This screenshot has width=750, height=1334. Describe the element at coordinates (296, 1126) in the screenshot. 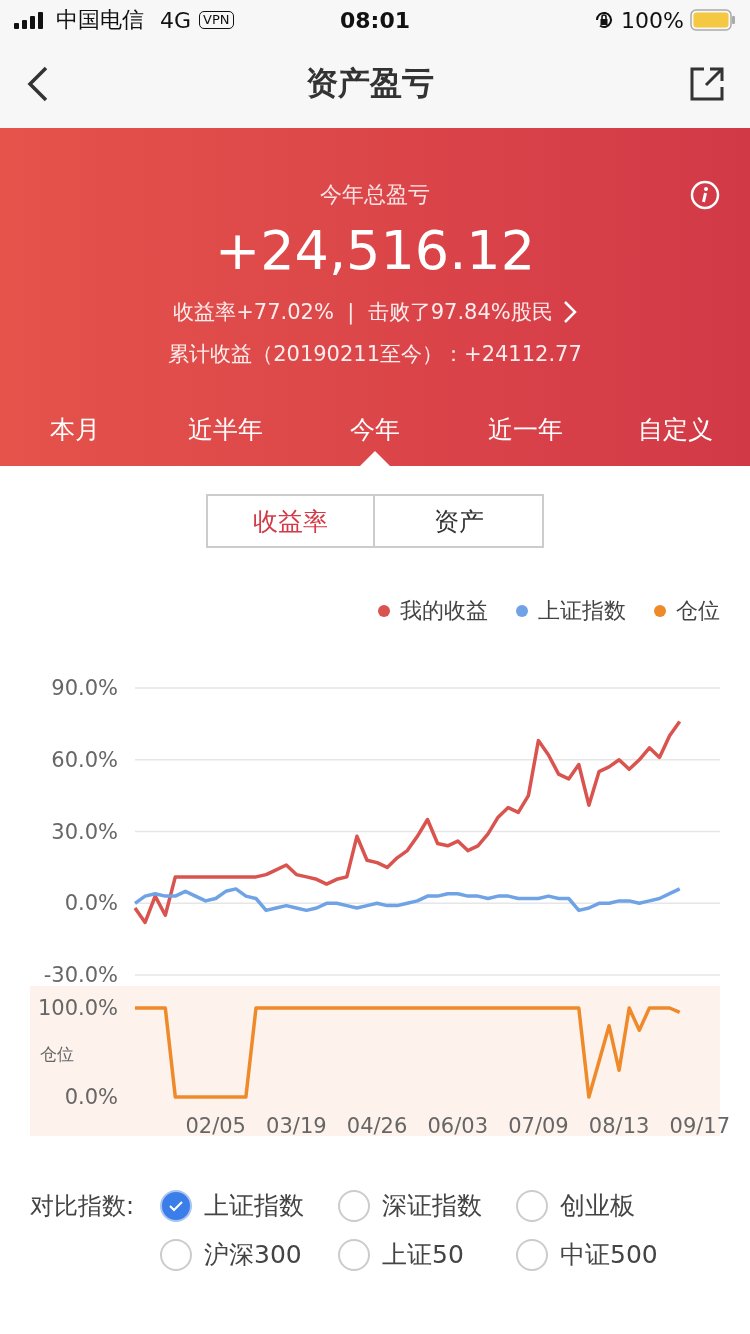

I see `x-axis-label: 03/19` at that location.